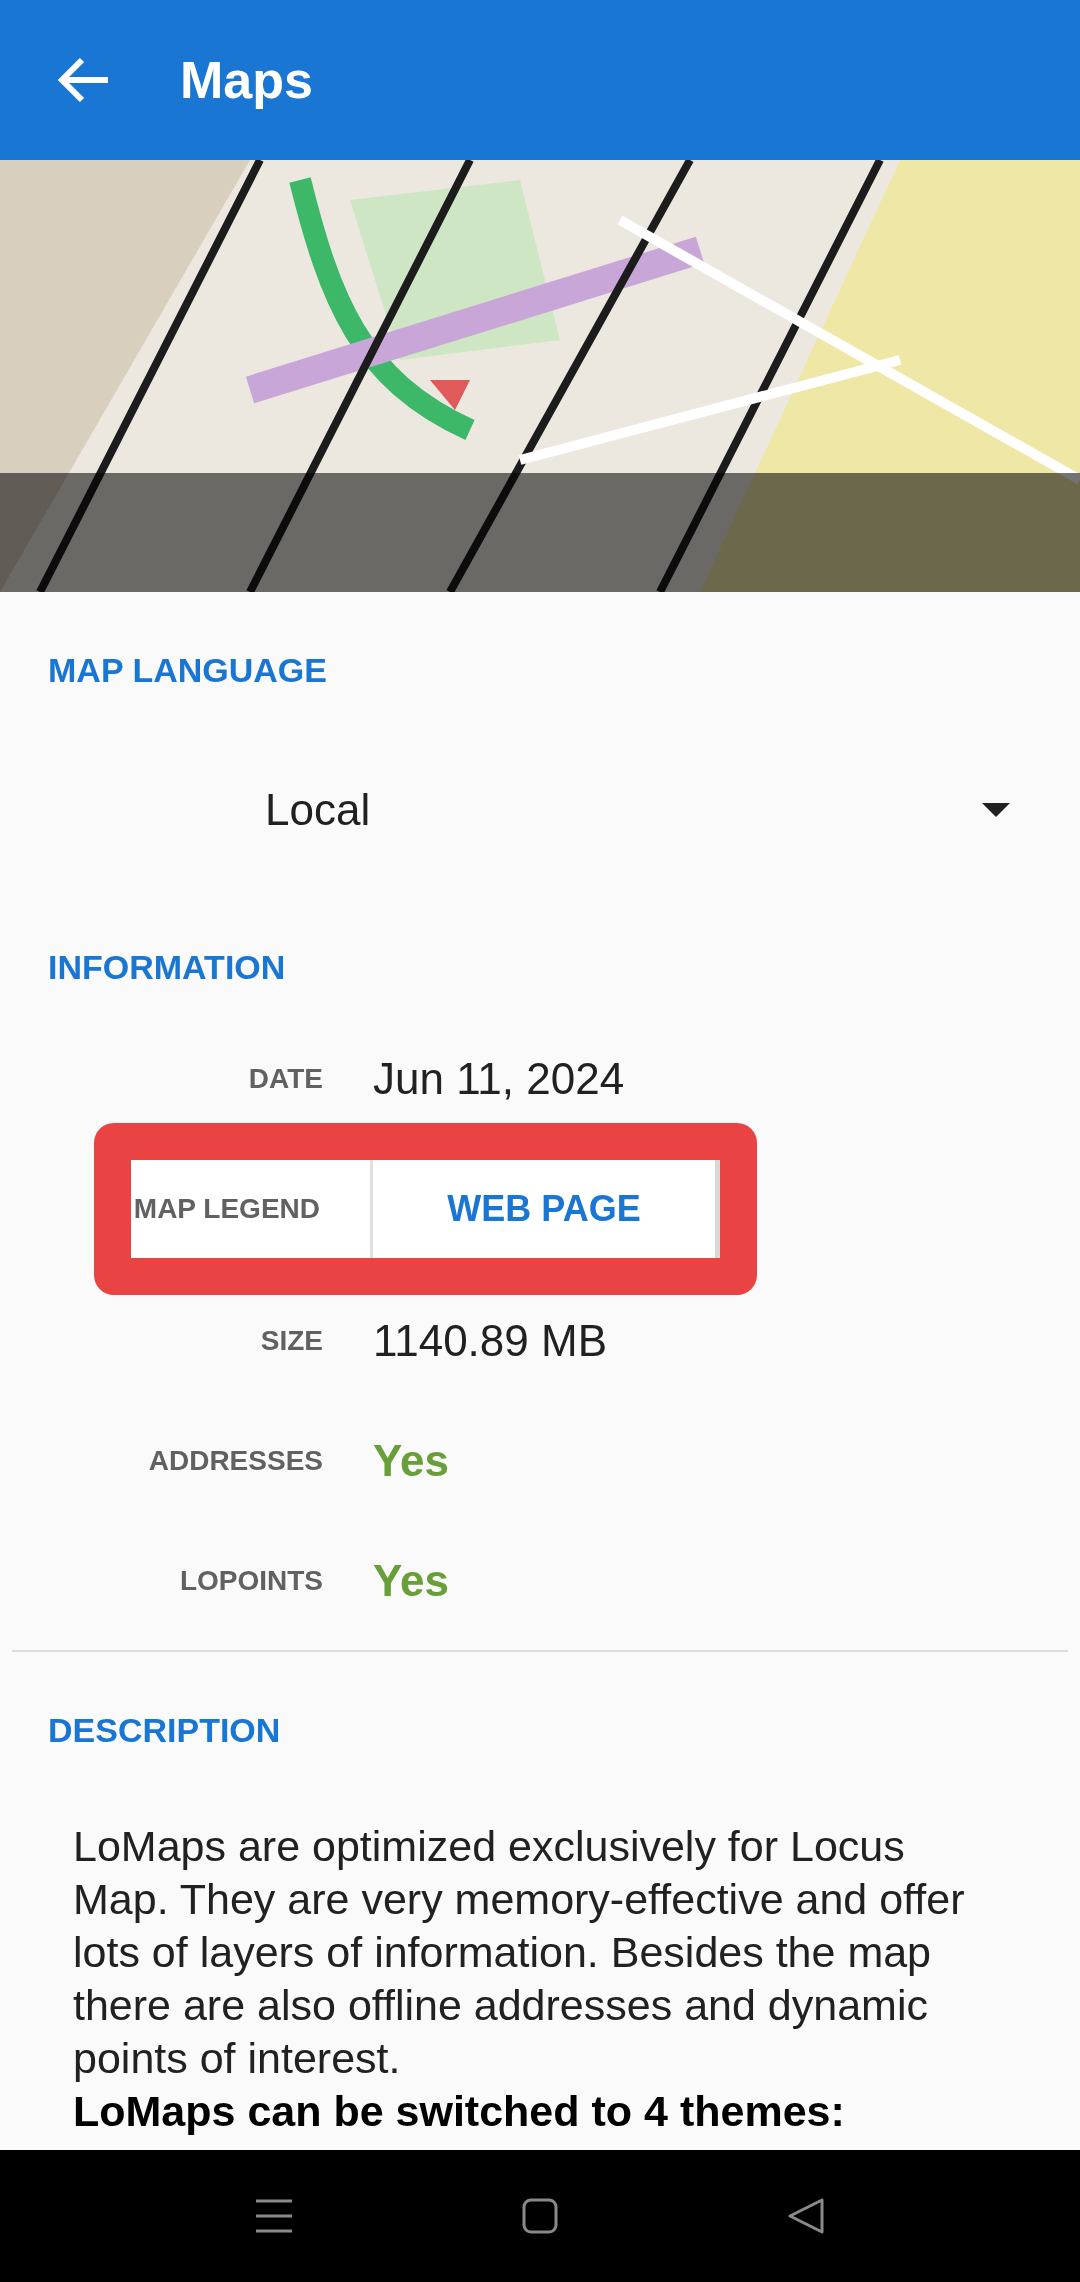  I want to click on menu-icon, so click(274, 2216).